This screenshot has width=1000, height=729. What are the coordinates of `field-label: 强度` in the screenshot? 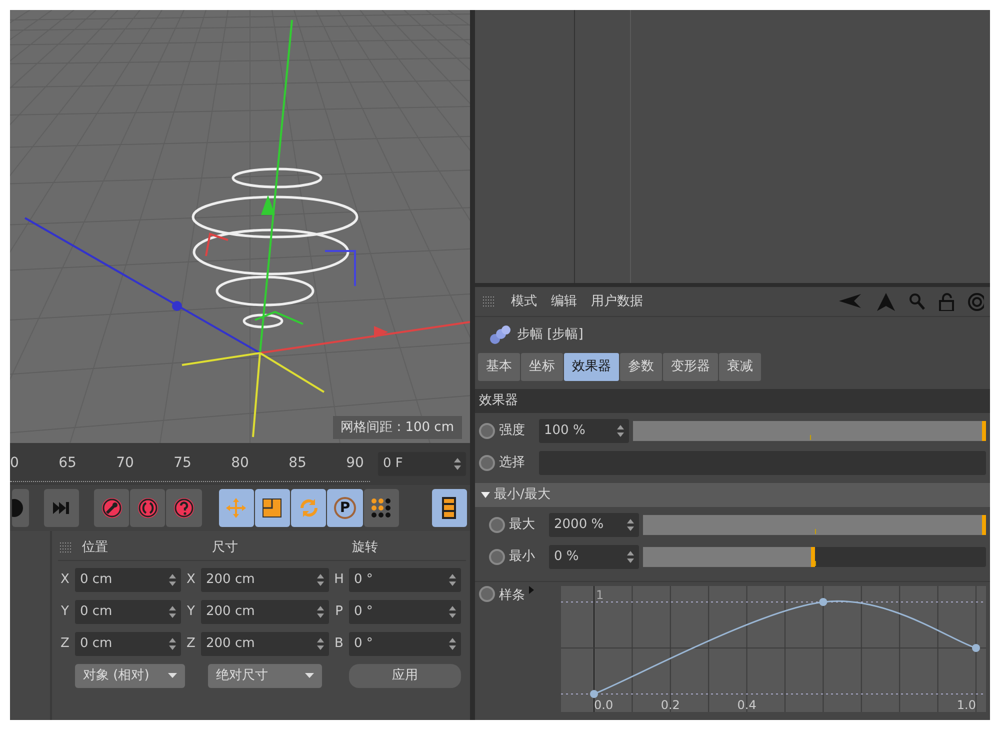 It's located at (512, 431).